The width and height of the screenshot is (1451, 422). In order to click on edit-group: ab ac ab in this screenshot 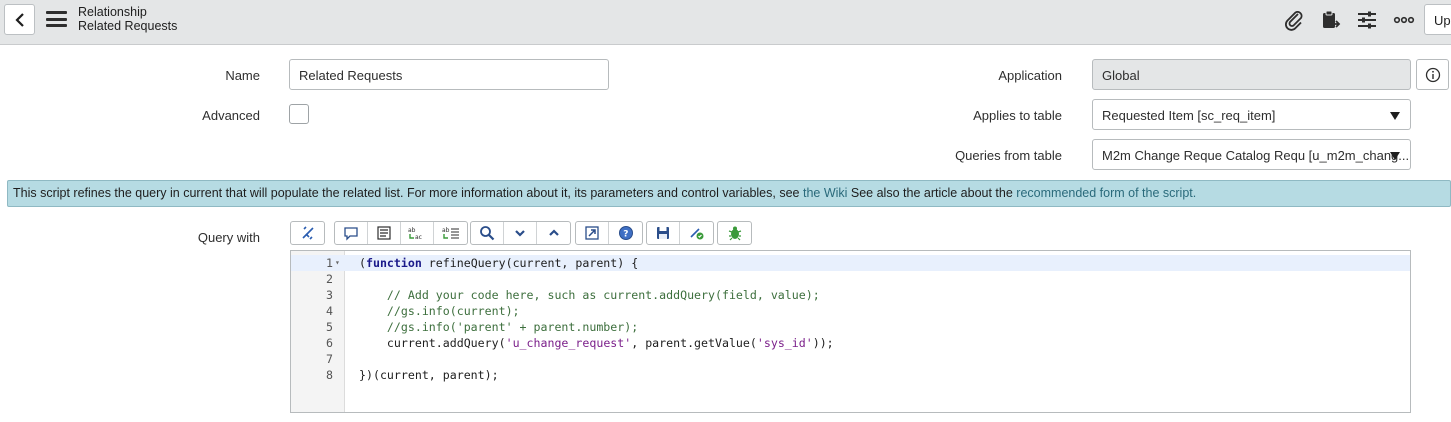, I will do `click(401, 233)`.